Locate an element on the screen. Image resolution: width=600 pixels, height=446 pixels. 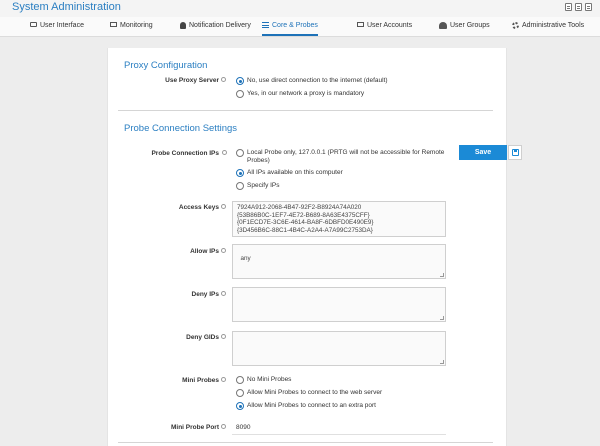
tab-core-probes: Core & Probes is located at coordinates (290, 29).